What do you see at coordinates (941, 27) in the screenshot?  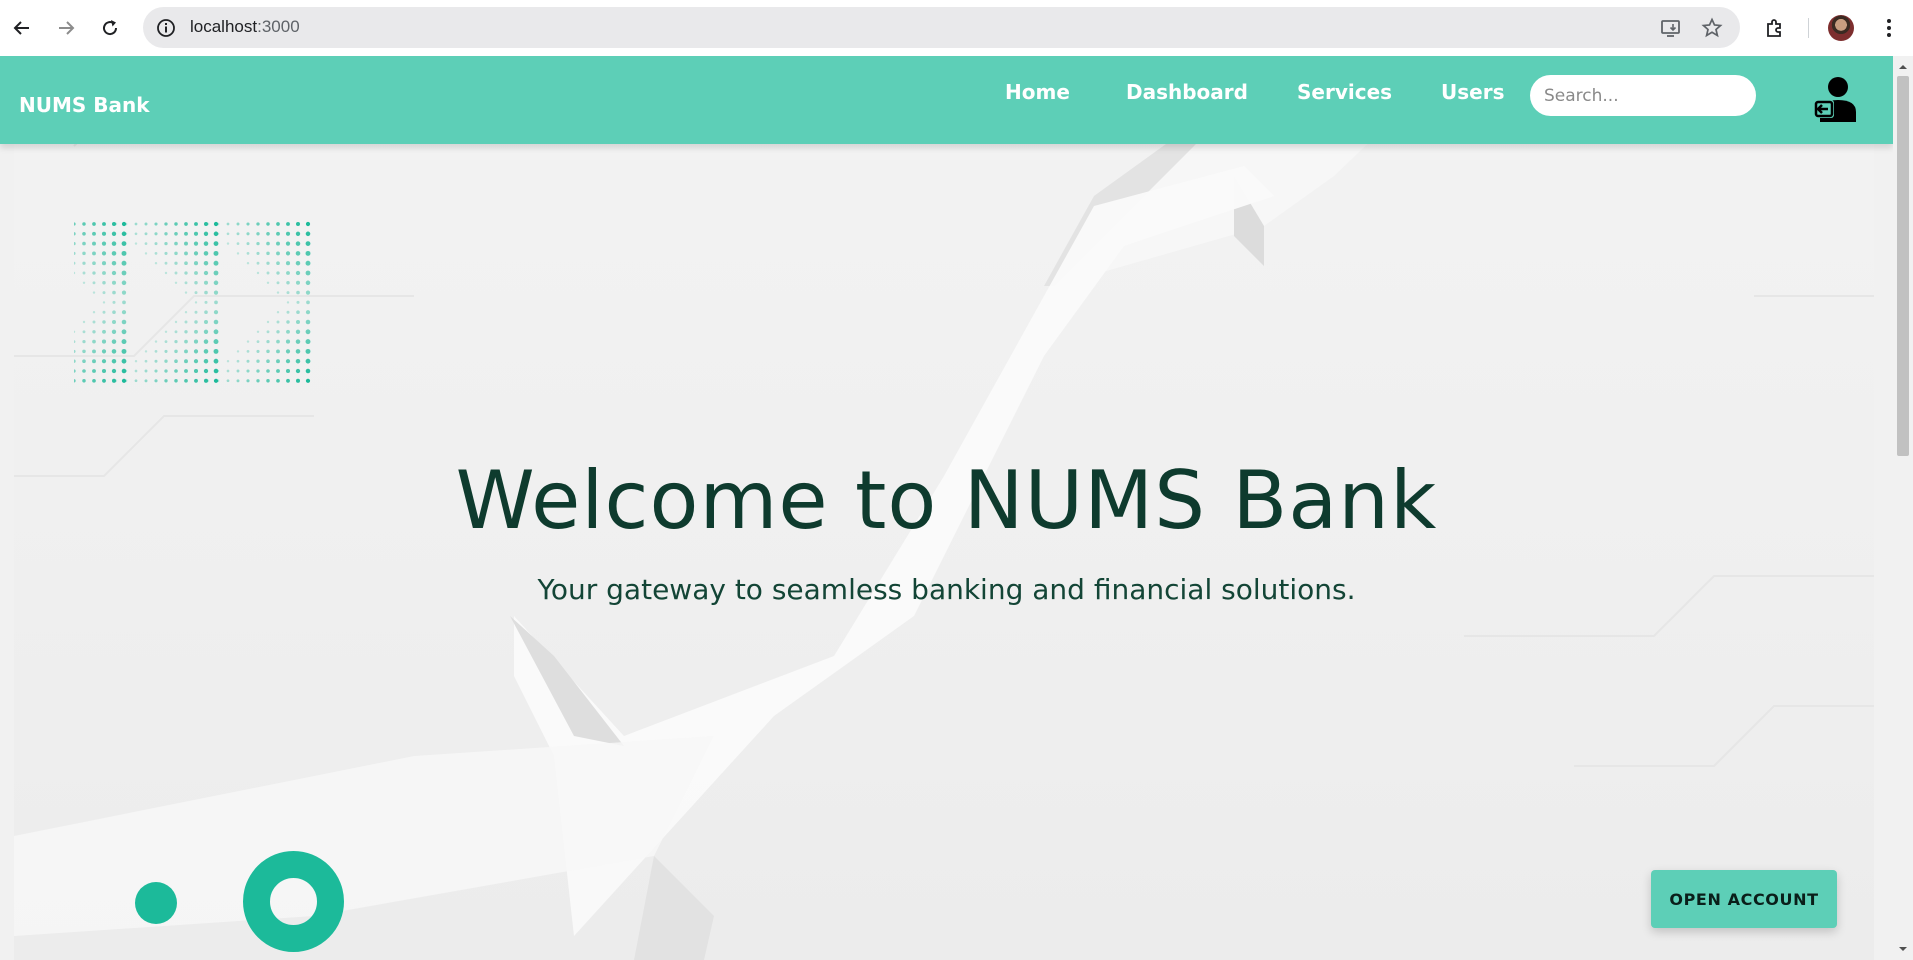 I see `address-bar: localhost:3000` at bounding box center [941, 27].